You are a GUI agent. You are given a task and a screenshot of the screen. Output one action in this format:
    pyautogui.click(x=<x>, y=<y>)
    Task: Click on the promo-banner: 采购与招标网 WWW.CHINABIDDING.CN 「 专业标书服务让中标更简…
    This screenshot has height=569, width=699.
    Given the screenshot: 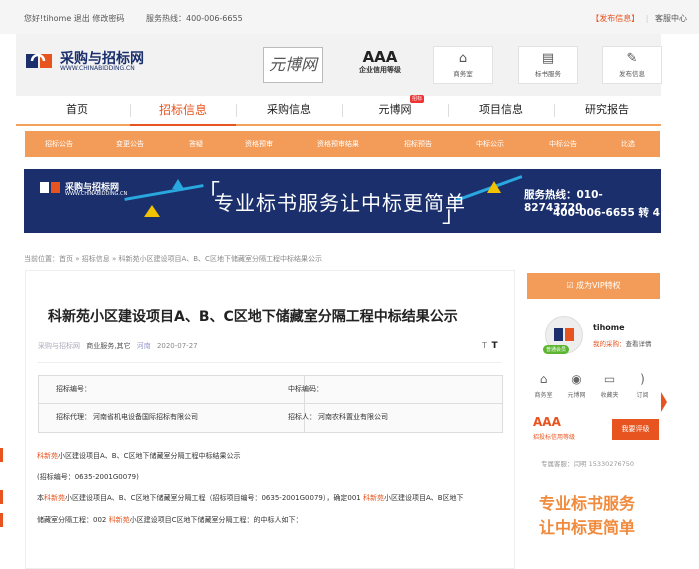 What is the action you would take?
    pyautogui.click(x=342, y=201)
    